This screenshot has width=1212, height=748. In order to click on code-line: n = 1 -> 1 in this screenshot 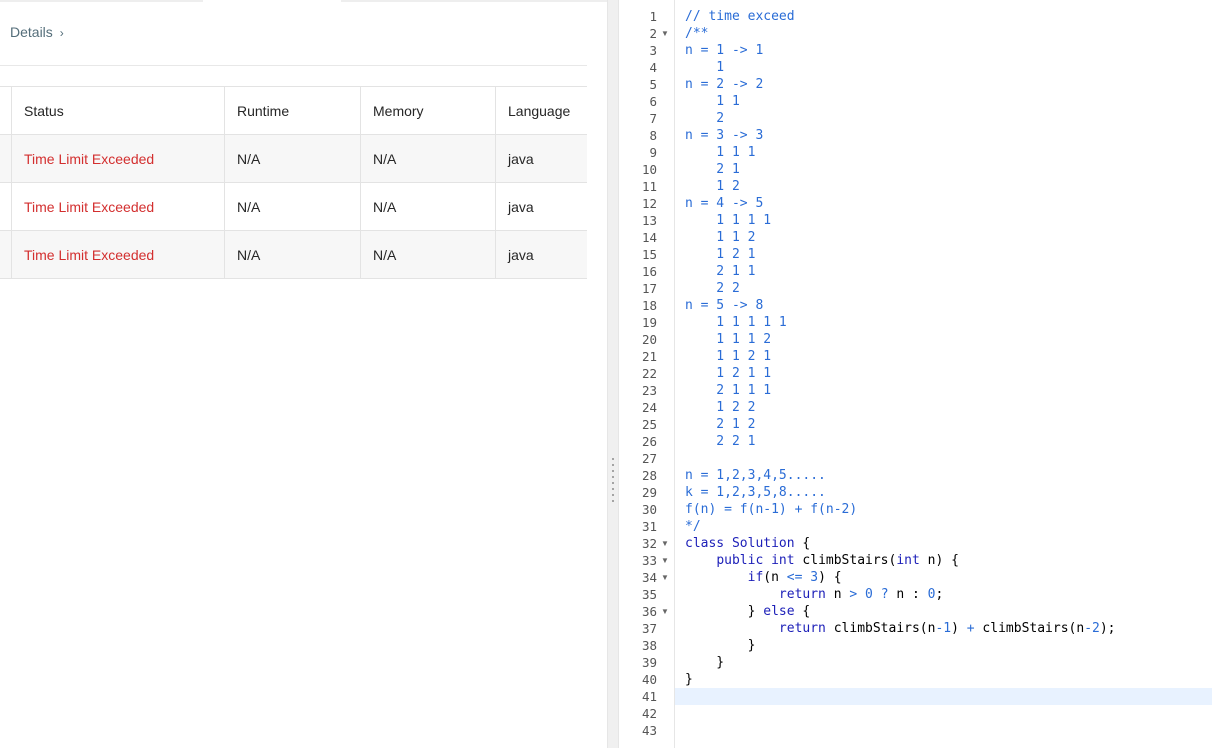, I will do `click(724, 50)`.